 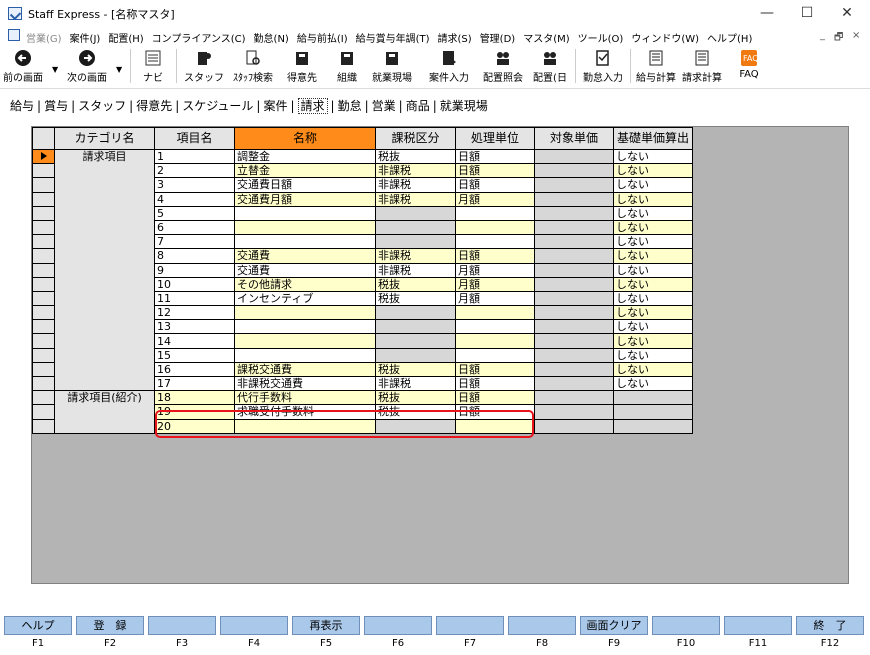 I want to click on name-cell: 非課税交通費, so click(x=305, y=383).